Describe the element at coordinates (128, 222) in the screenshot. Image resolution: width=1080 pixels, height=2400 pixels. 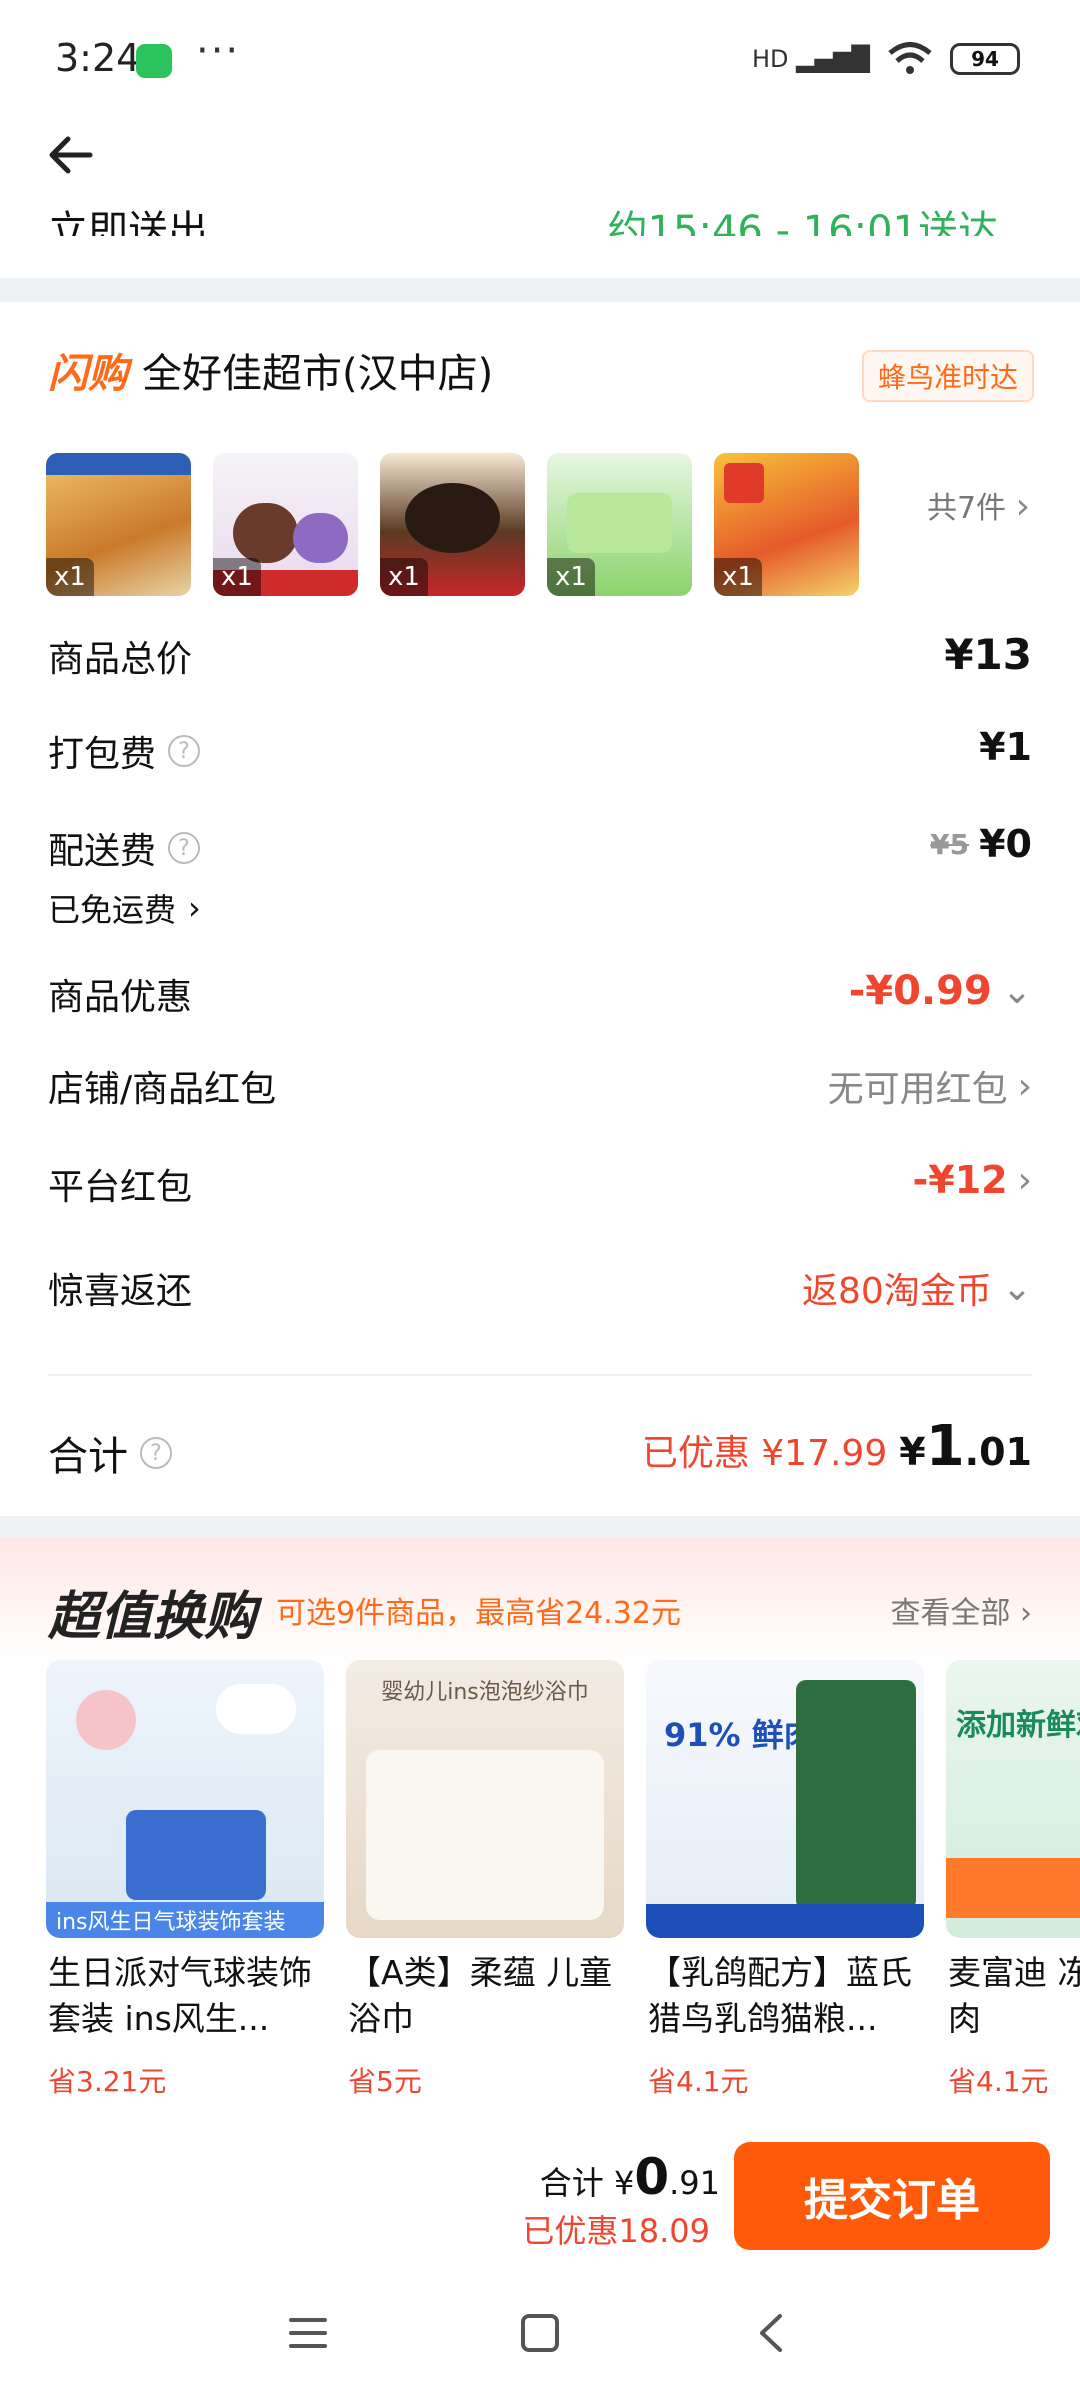
I see `delivery-mode: 立即送出` at that location.